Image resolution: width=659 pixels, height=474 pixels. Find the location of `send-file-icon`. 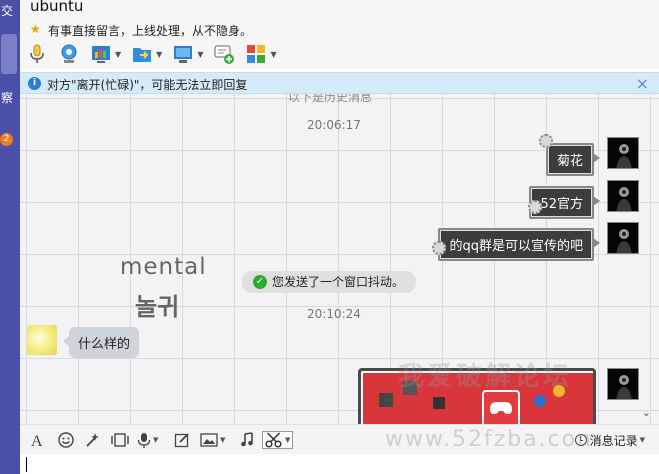

send-file-icon is located at coordinates (142, 55).